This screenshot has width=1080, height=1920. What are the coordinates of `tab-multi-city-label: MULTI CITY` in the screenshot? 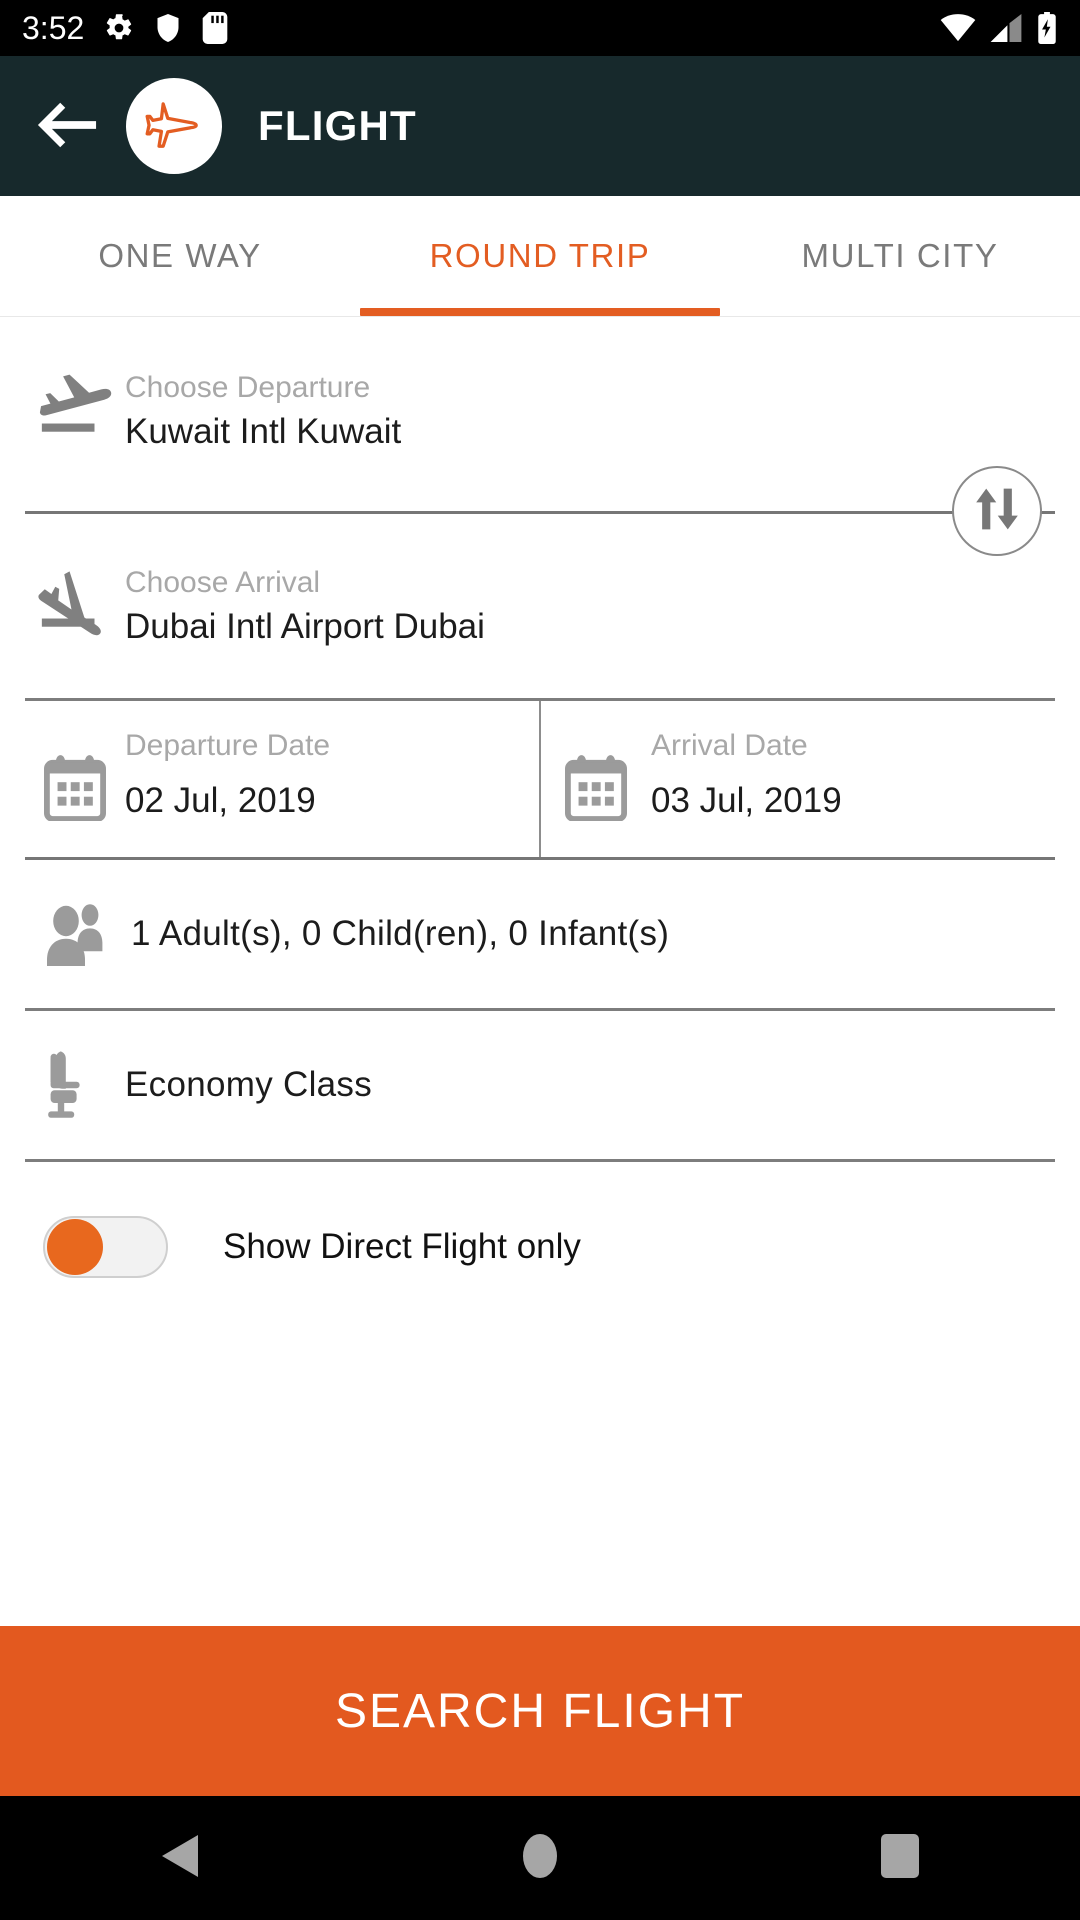 It's located at (900, 255).